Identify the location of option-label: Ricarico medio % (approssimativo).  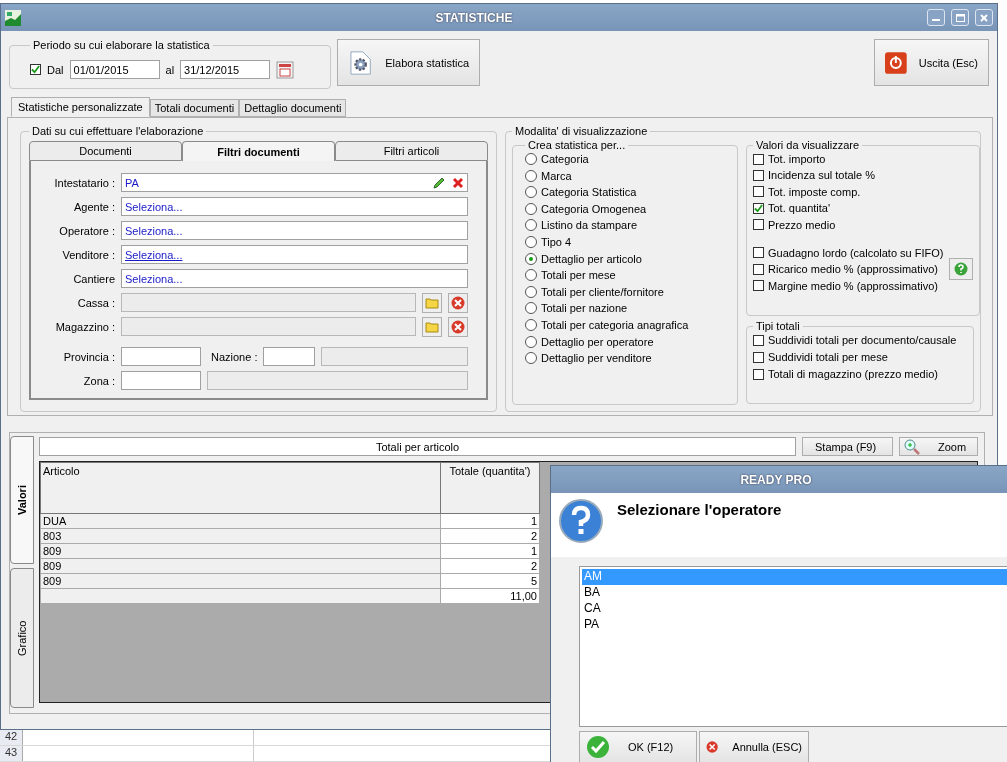
(853, 269).